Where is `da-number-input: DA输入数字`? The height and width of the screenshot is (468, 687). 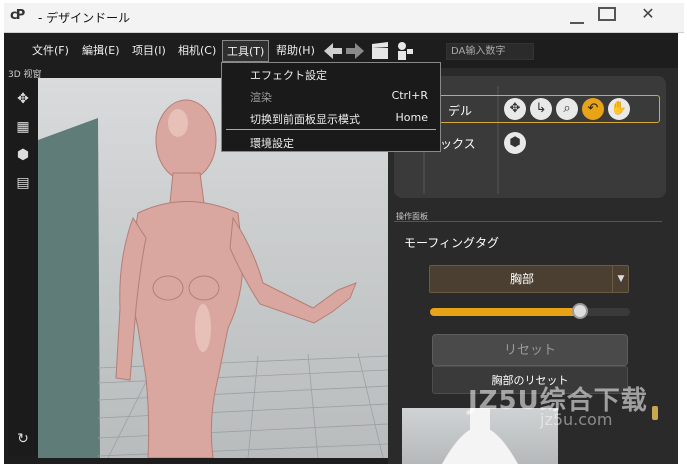
da-number-input: DA输入数字 is located at coordinates (490, 51).